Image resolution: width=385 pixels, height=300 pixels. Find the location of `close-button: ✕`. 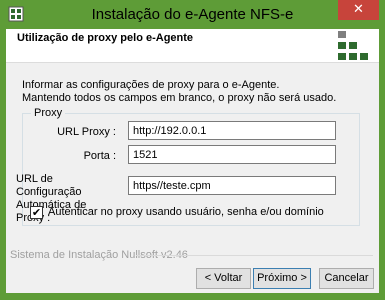

close-button: ✕ is located at coordinates (358, 10).